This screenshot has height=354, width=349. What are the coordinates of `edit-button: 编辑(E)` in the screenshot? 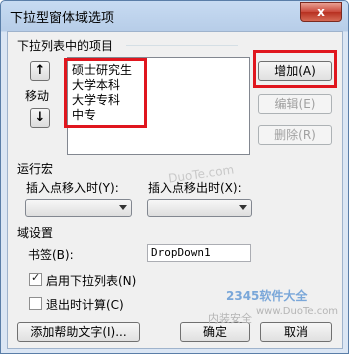 It's located at (295, 104).